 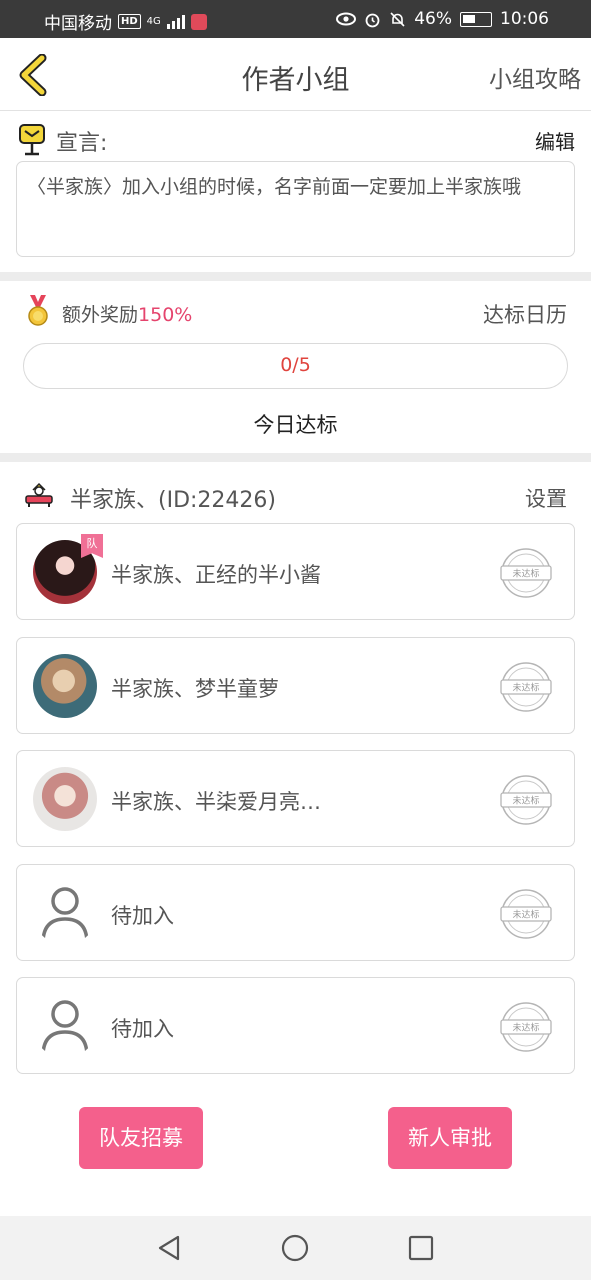 I want to click on nav-home-icon, so click(x=295, y=1248).